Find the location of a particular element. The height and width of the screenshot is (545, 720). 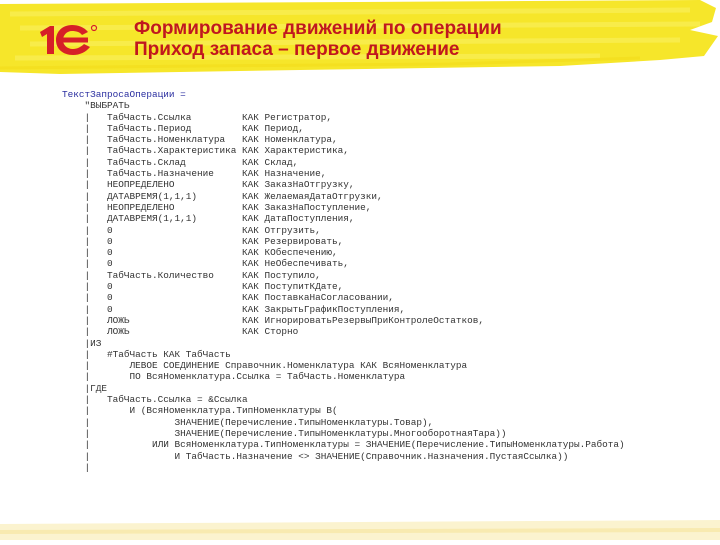

footer-highlight is located at coordinates (360, 529).